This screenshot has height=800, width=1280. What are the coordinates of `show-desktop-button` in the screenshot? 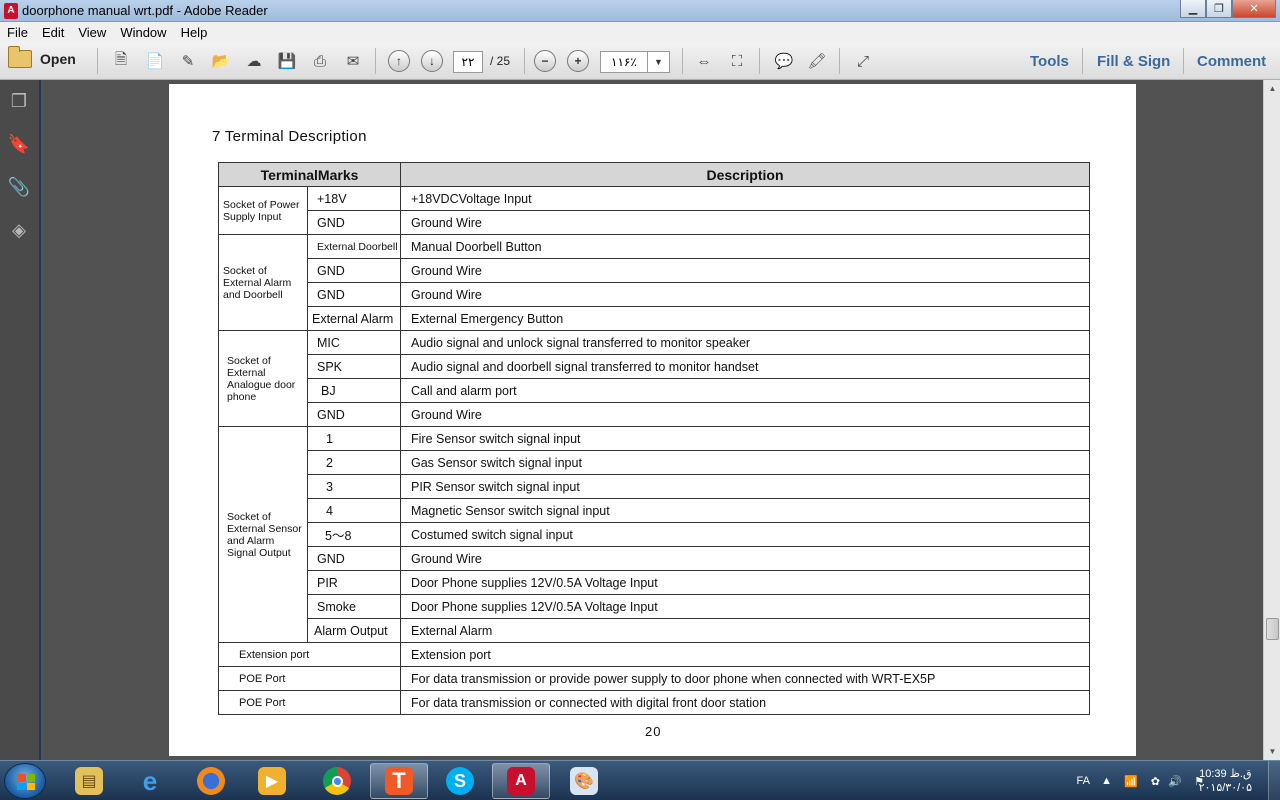 It's located at (1274, 780).